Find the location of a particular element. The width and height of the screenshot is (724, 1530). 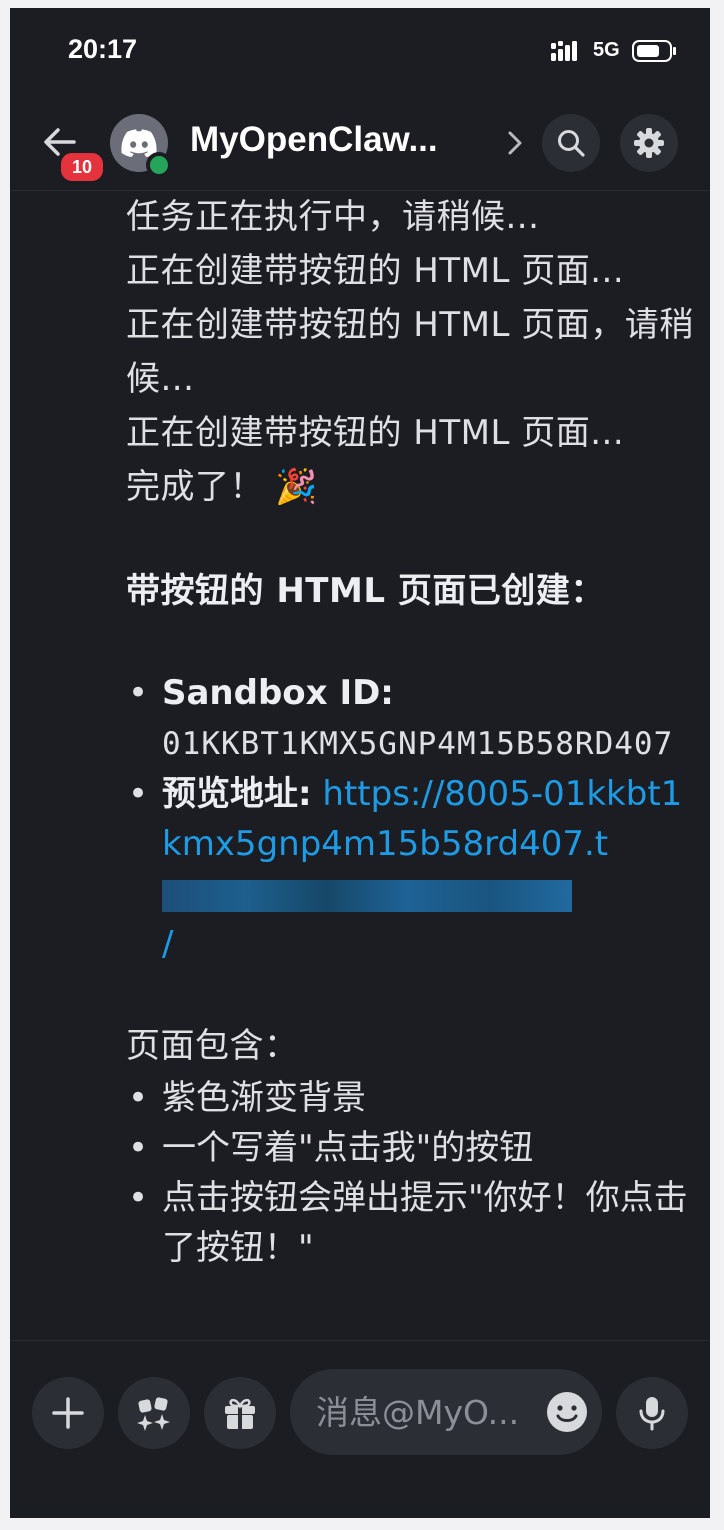

message-composer is located at coordinates (360, 1429).